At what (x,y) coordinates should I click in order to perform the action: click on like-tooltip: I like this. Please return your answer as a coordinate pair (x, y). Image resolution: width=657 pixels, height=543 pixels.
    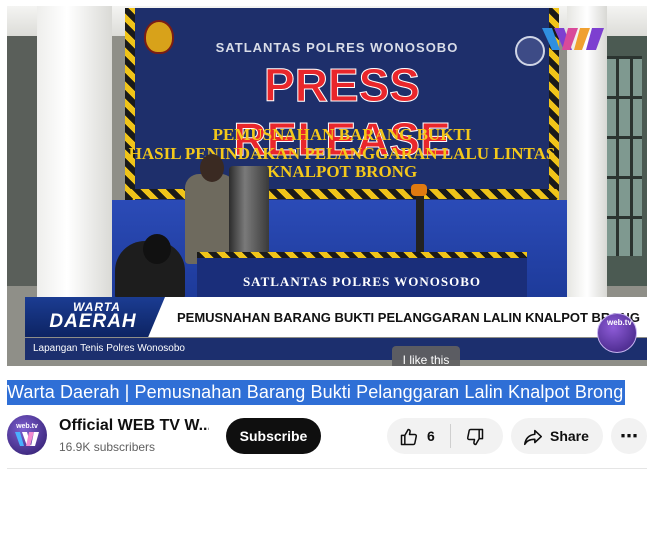
    Looking at the image, I should click on (426, 356).